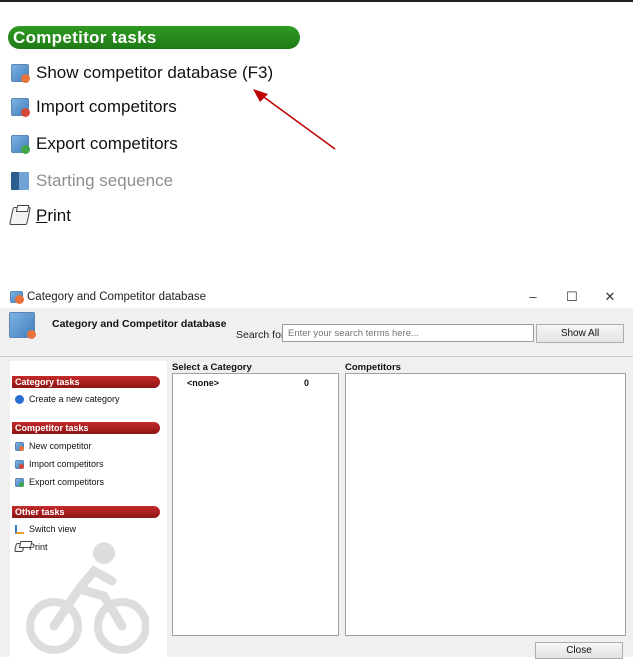 This screenshot has width=633, height=659. Describe the element at coordinates (74, 399) in the screenshot. I see `create-category-label: Create a new category` at that location.